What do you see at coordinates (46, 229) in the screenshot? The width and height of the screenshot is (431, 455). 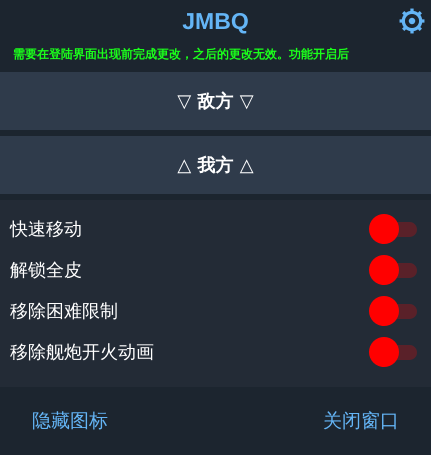 I see `option-label: 快速移动` at bounding box center [46, 229].